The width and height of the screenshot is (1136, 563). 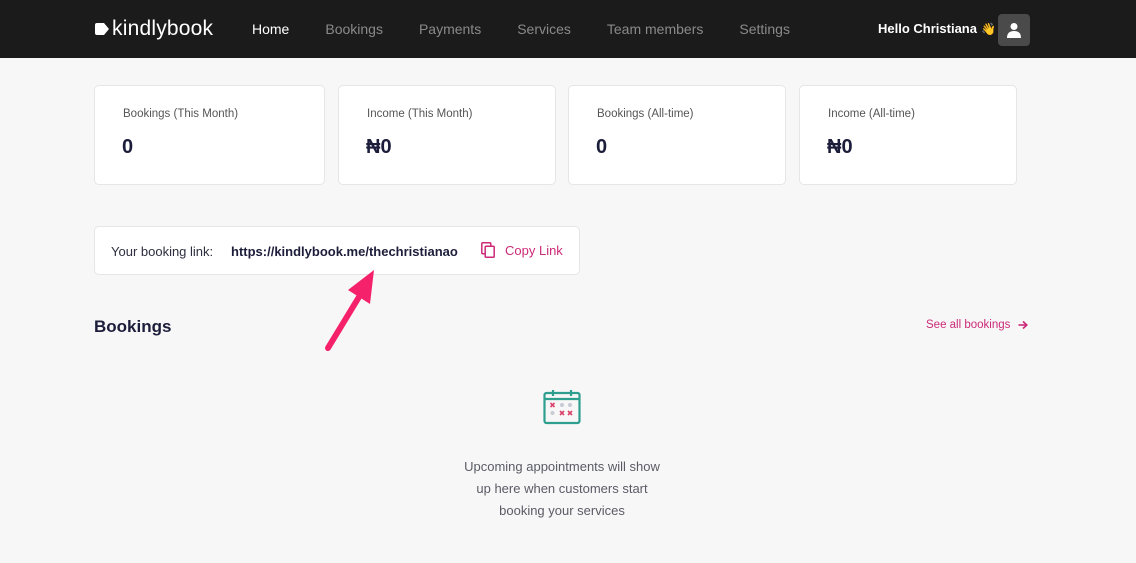 I want to click on user-greeting: Hello Christiana 👋, so click(x=937, y=28).